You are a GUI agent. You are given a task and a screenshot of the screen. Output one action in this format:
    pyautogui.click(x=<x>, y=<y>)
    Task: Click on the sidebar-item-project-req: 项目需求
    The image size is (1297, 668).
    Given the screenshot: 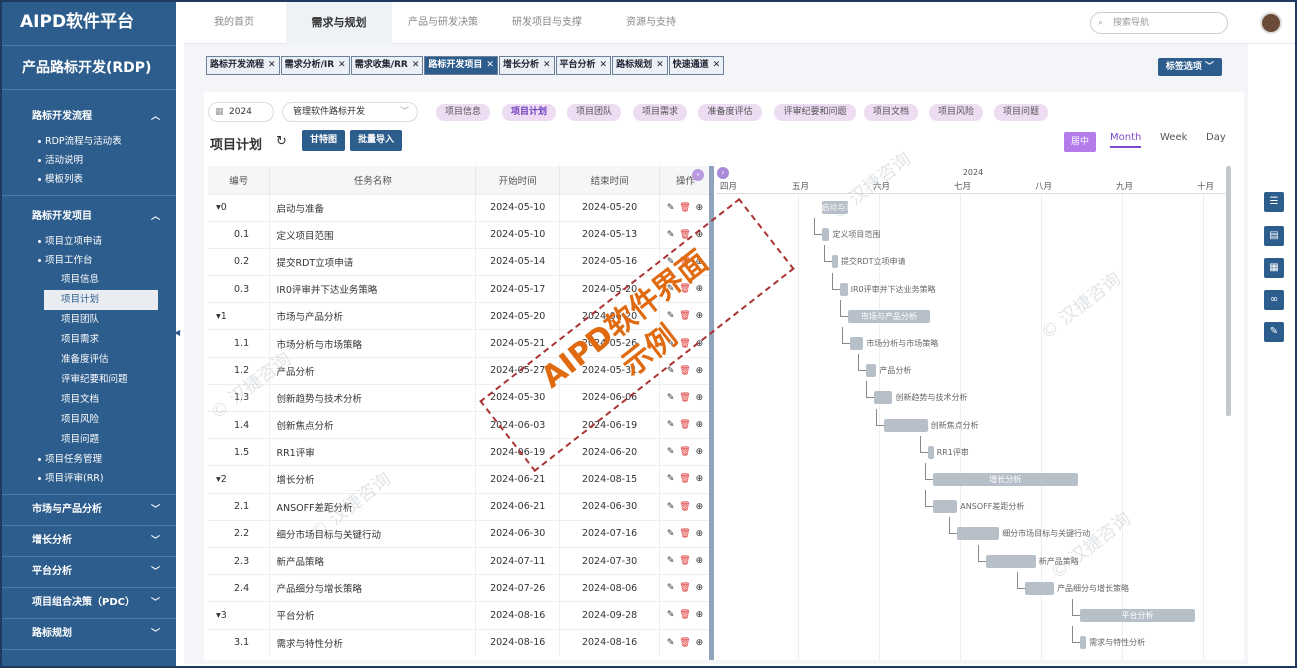 What is the action you would take?
    pyautogui.click(x=80, y=340)
    